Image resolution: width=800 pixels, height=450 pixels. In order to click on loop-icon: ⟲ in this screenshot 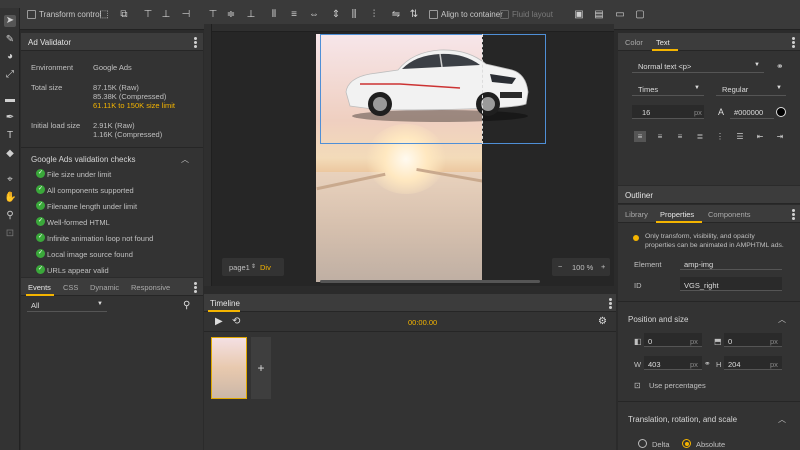, I will do `click(236, 321)`.